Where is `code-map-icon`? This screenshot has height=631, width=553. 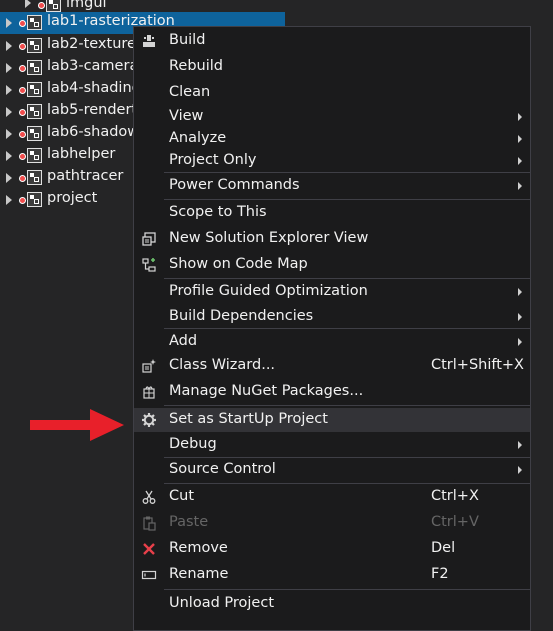 code-map-icon is located at coordinates (149, 265).